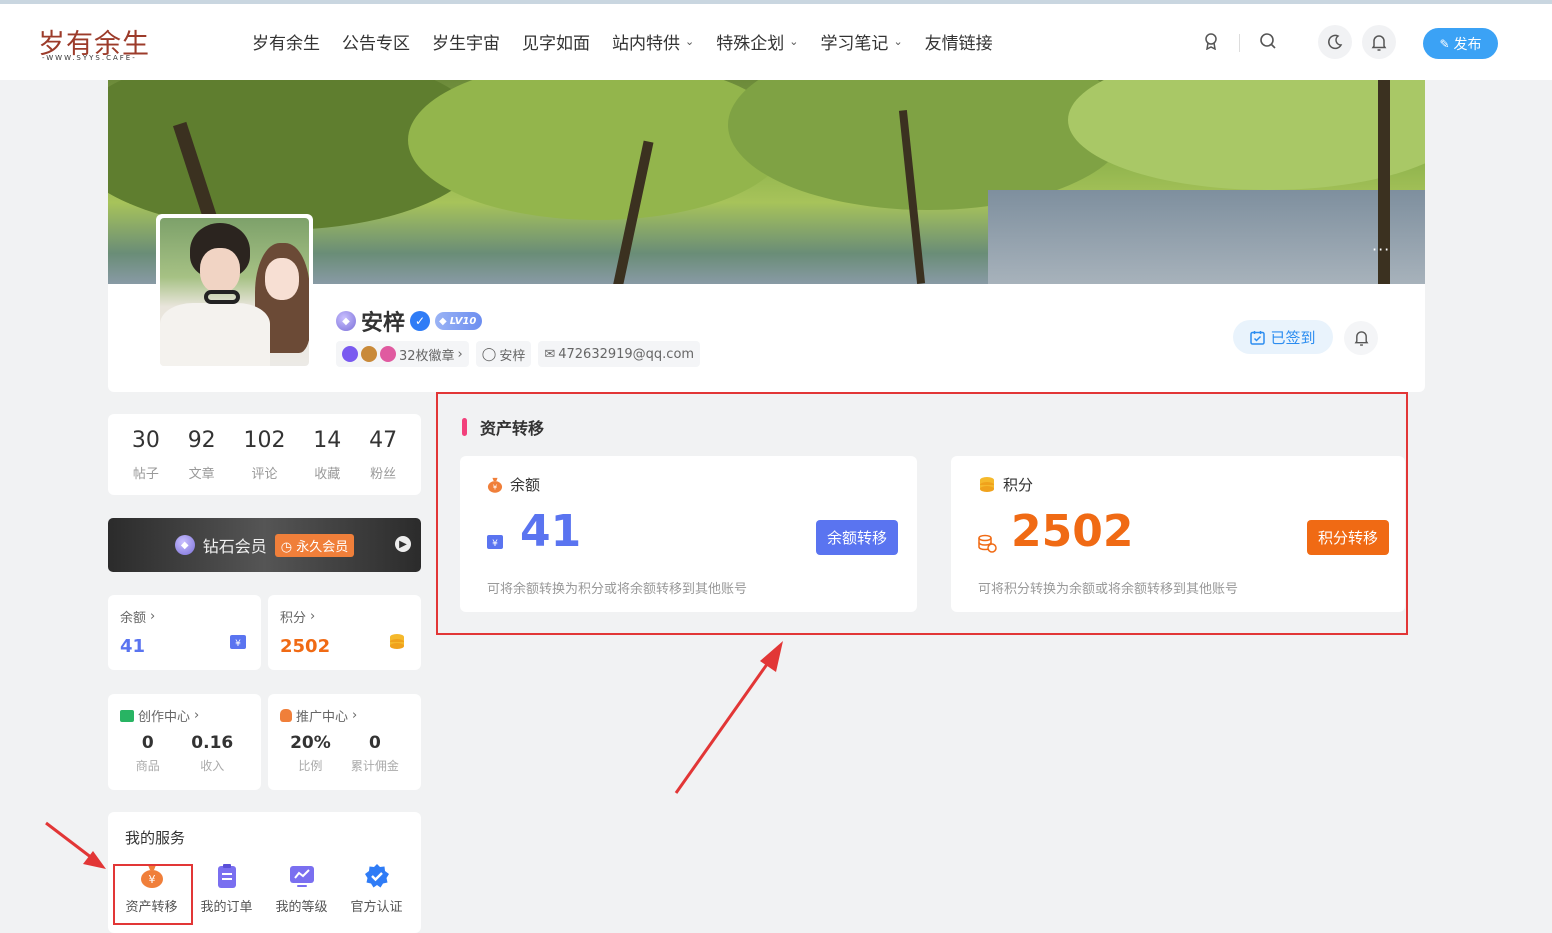  Describe the element at coordinates (414, 755) in the screenshot. I see `annotation-arrows` at that location.